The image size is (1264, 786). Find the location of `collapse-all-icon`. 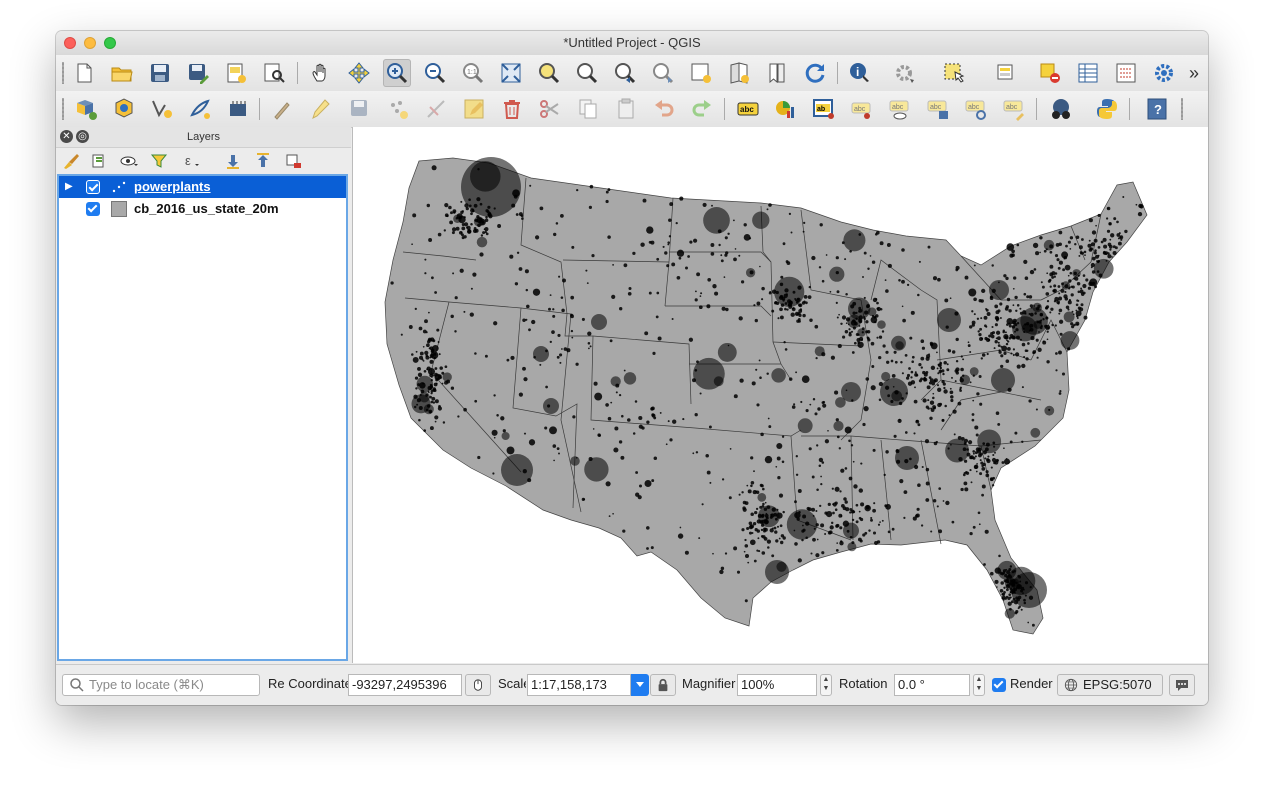

collapse-all-icon is located at coordinates (263, 161).